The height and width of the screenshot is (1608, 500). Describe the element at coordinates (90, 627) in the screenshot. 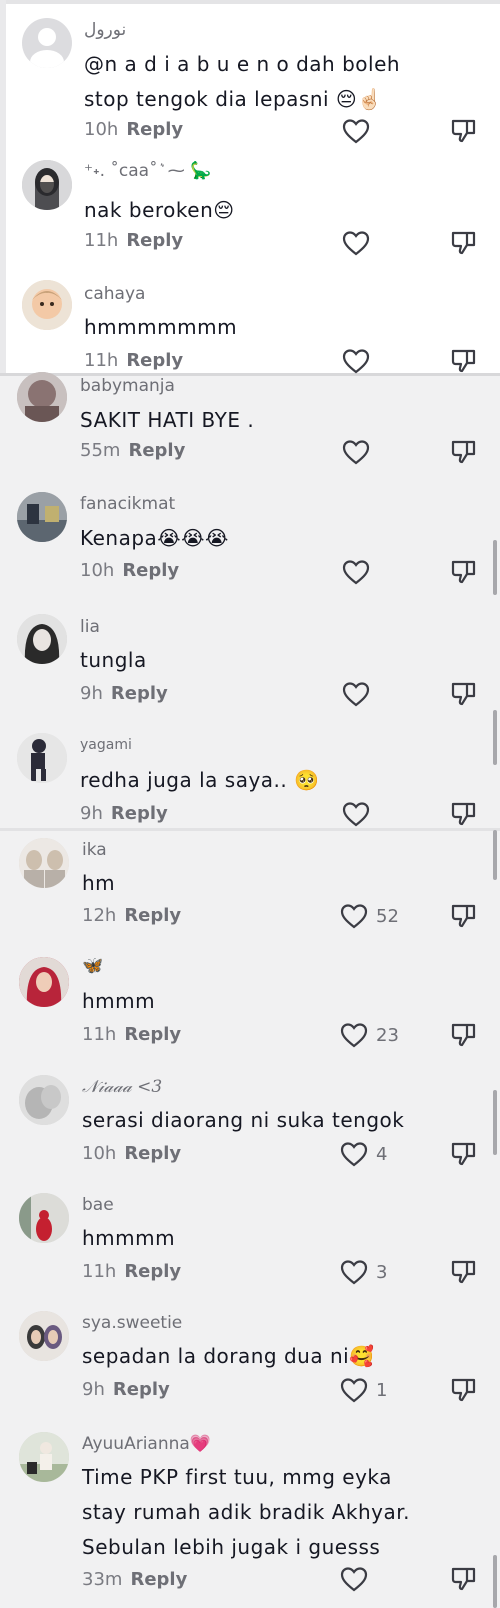

I see `comment-username: lia` at that location.